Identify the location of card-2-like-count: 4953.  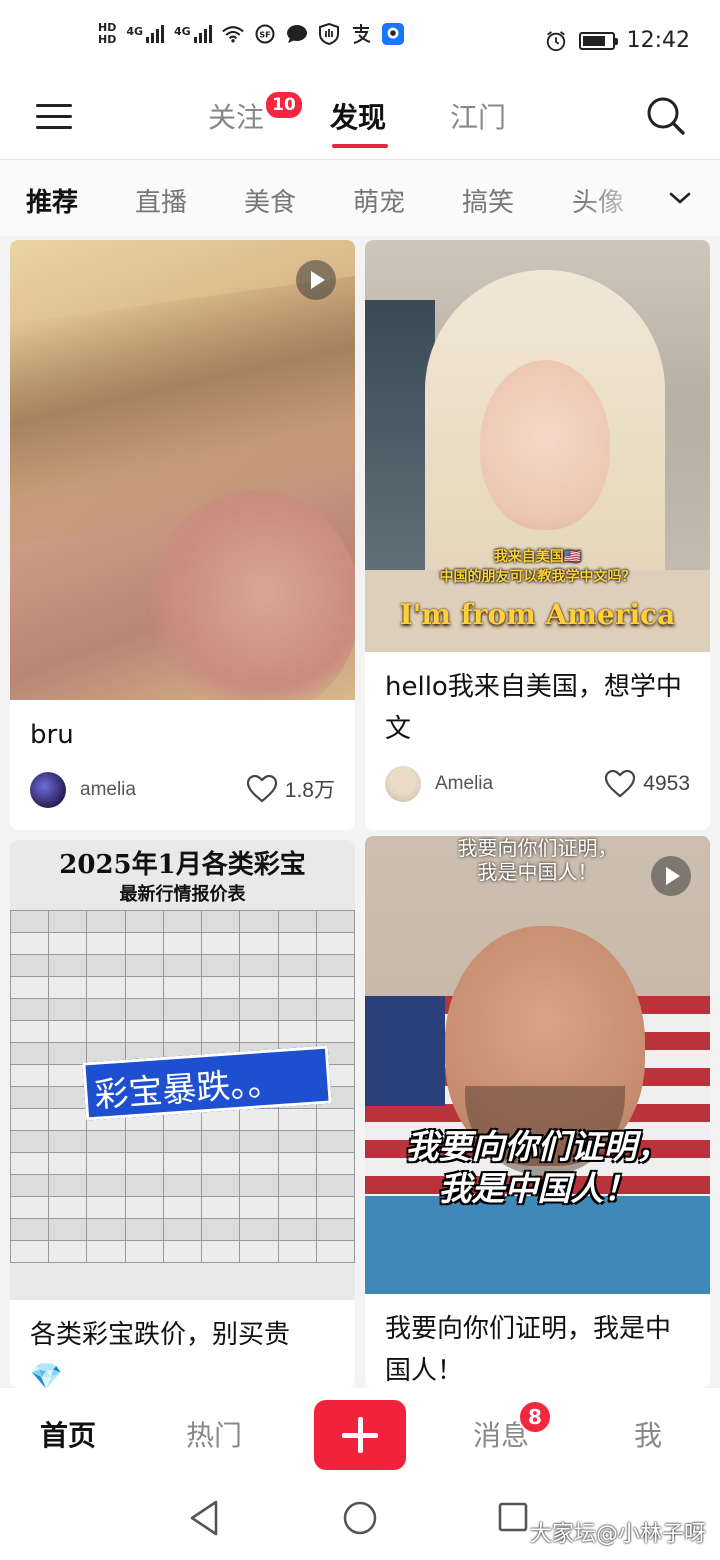
(666, 783).